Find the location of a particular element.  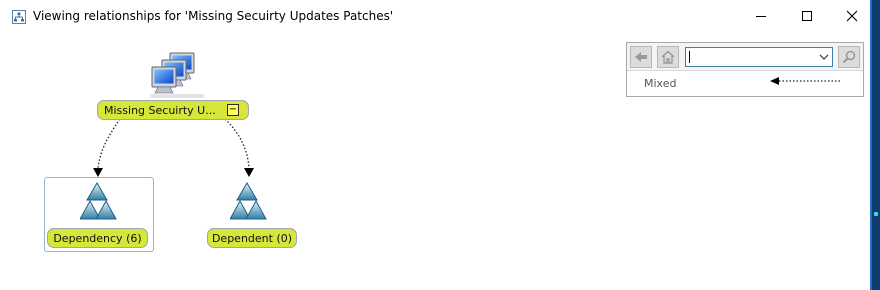

close-icon is located at coordinates (852, 16).